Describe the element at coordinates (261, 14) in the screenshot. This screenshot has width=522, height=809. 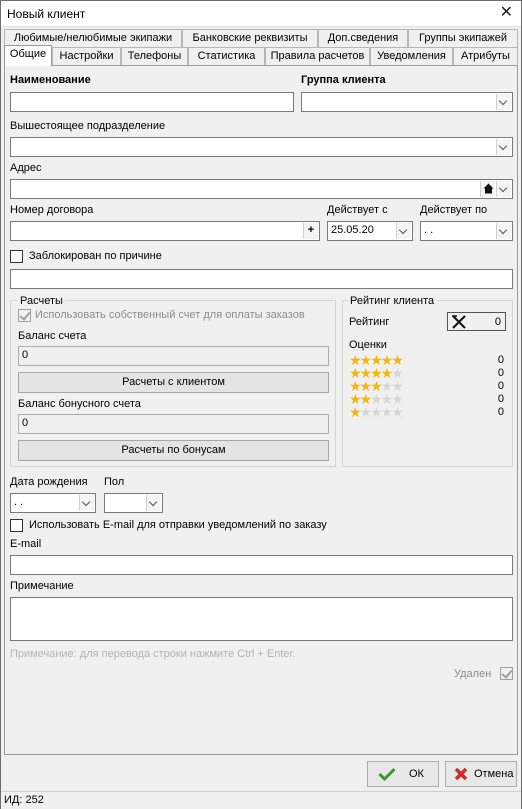
I see `title-bar: Новый клиент ✕` at that location.